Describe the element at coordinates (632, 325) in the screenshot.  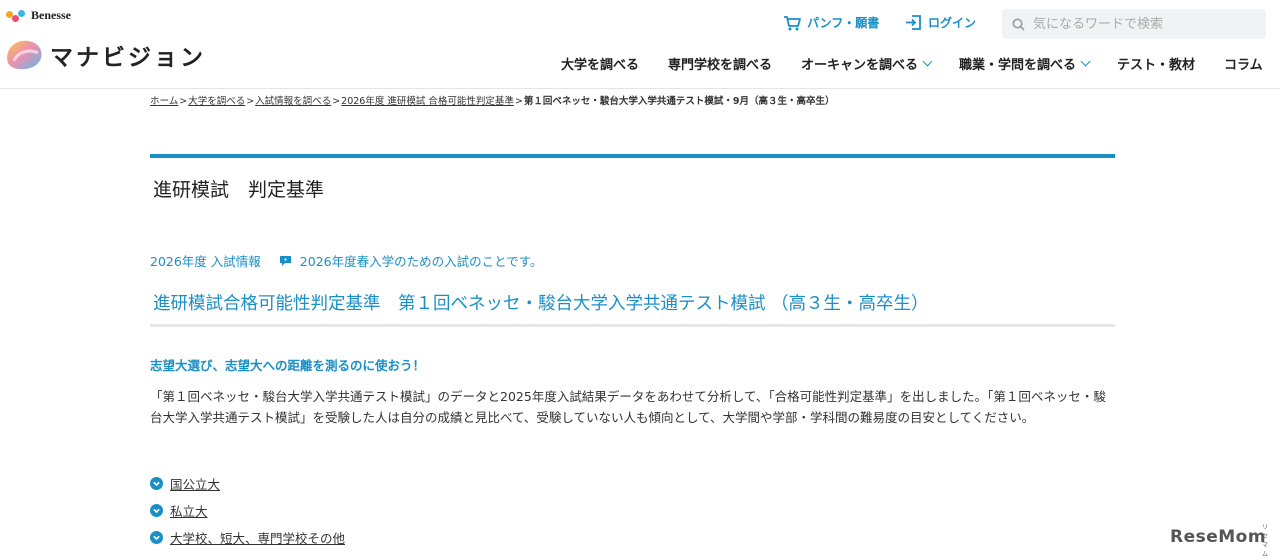
I see `divider` at that location.